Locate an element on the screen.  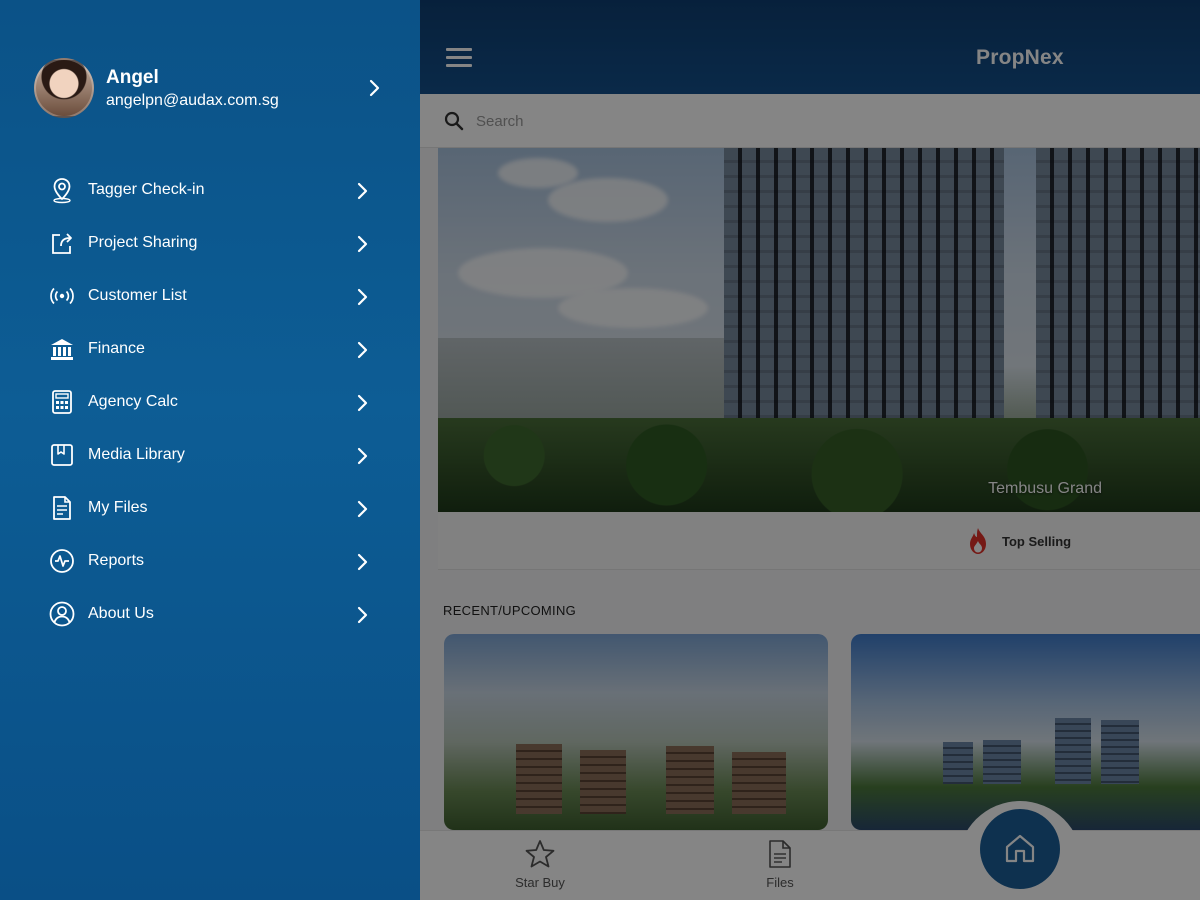
menu-item-label: Tagger Check-in is located at coordinates (146, 189).